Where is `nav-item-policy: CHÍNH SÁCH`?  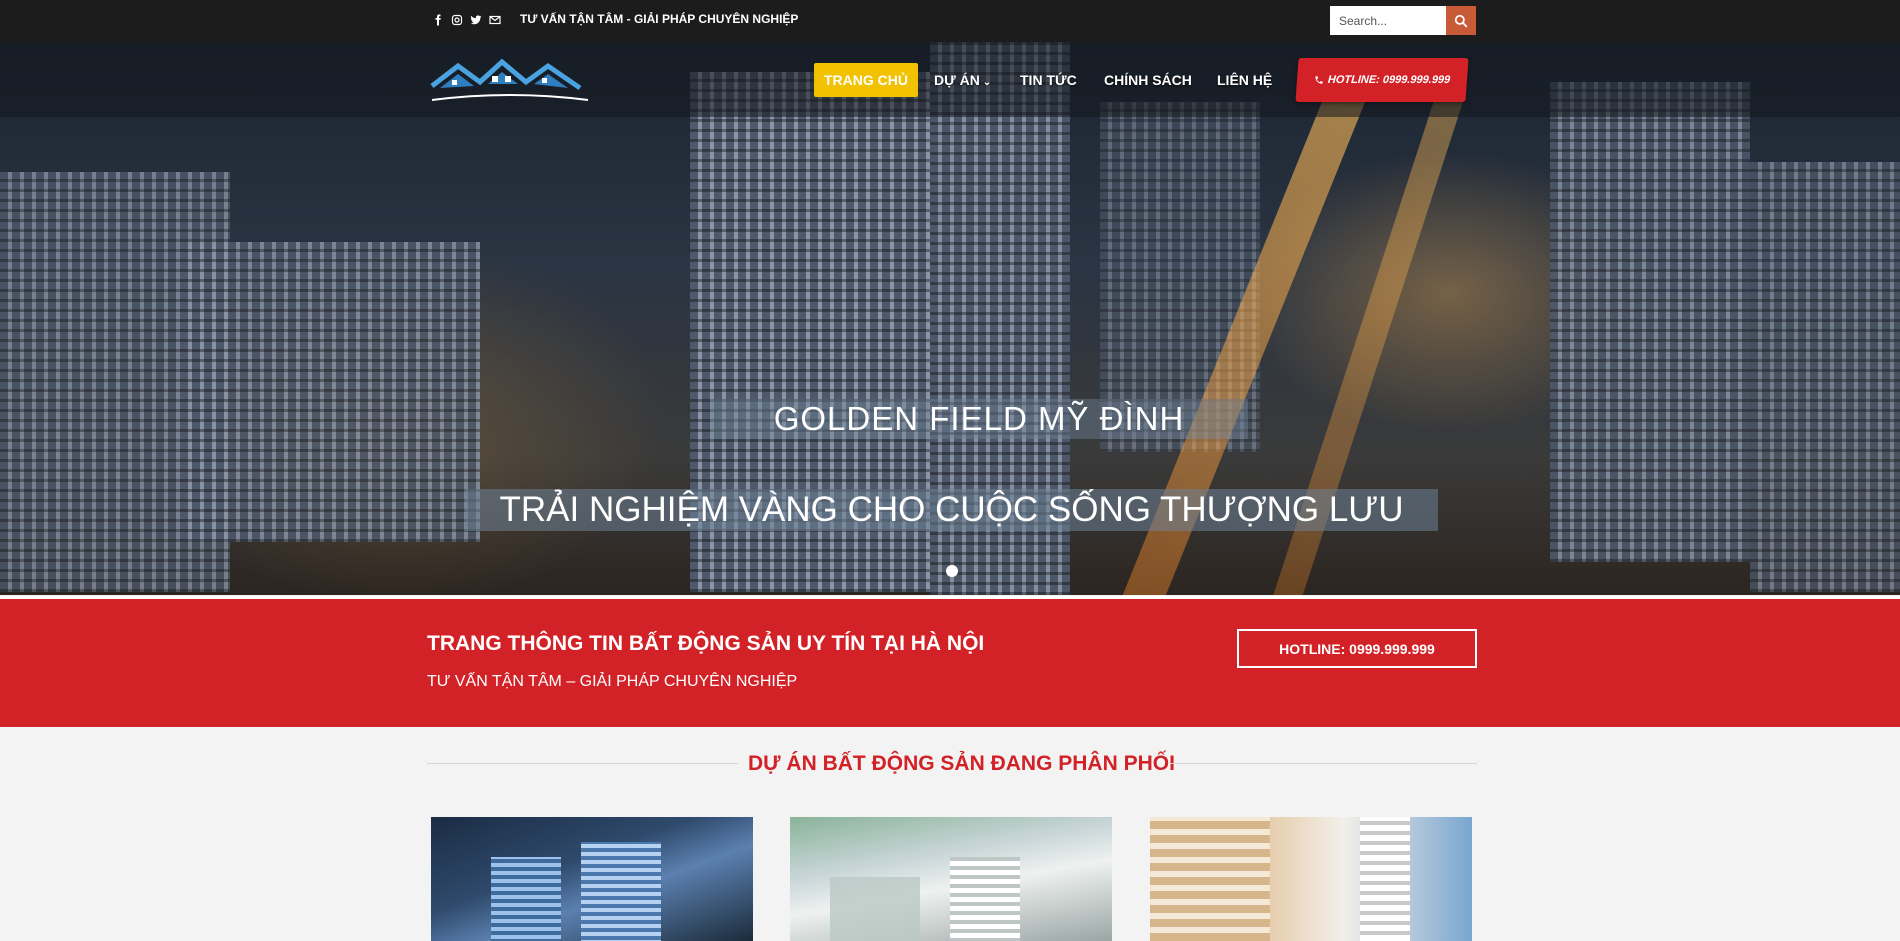
nav-item-policy: CHÍNH SÁCH is located at coordinates (1148, 80).